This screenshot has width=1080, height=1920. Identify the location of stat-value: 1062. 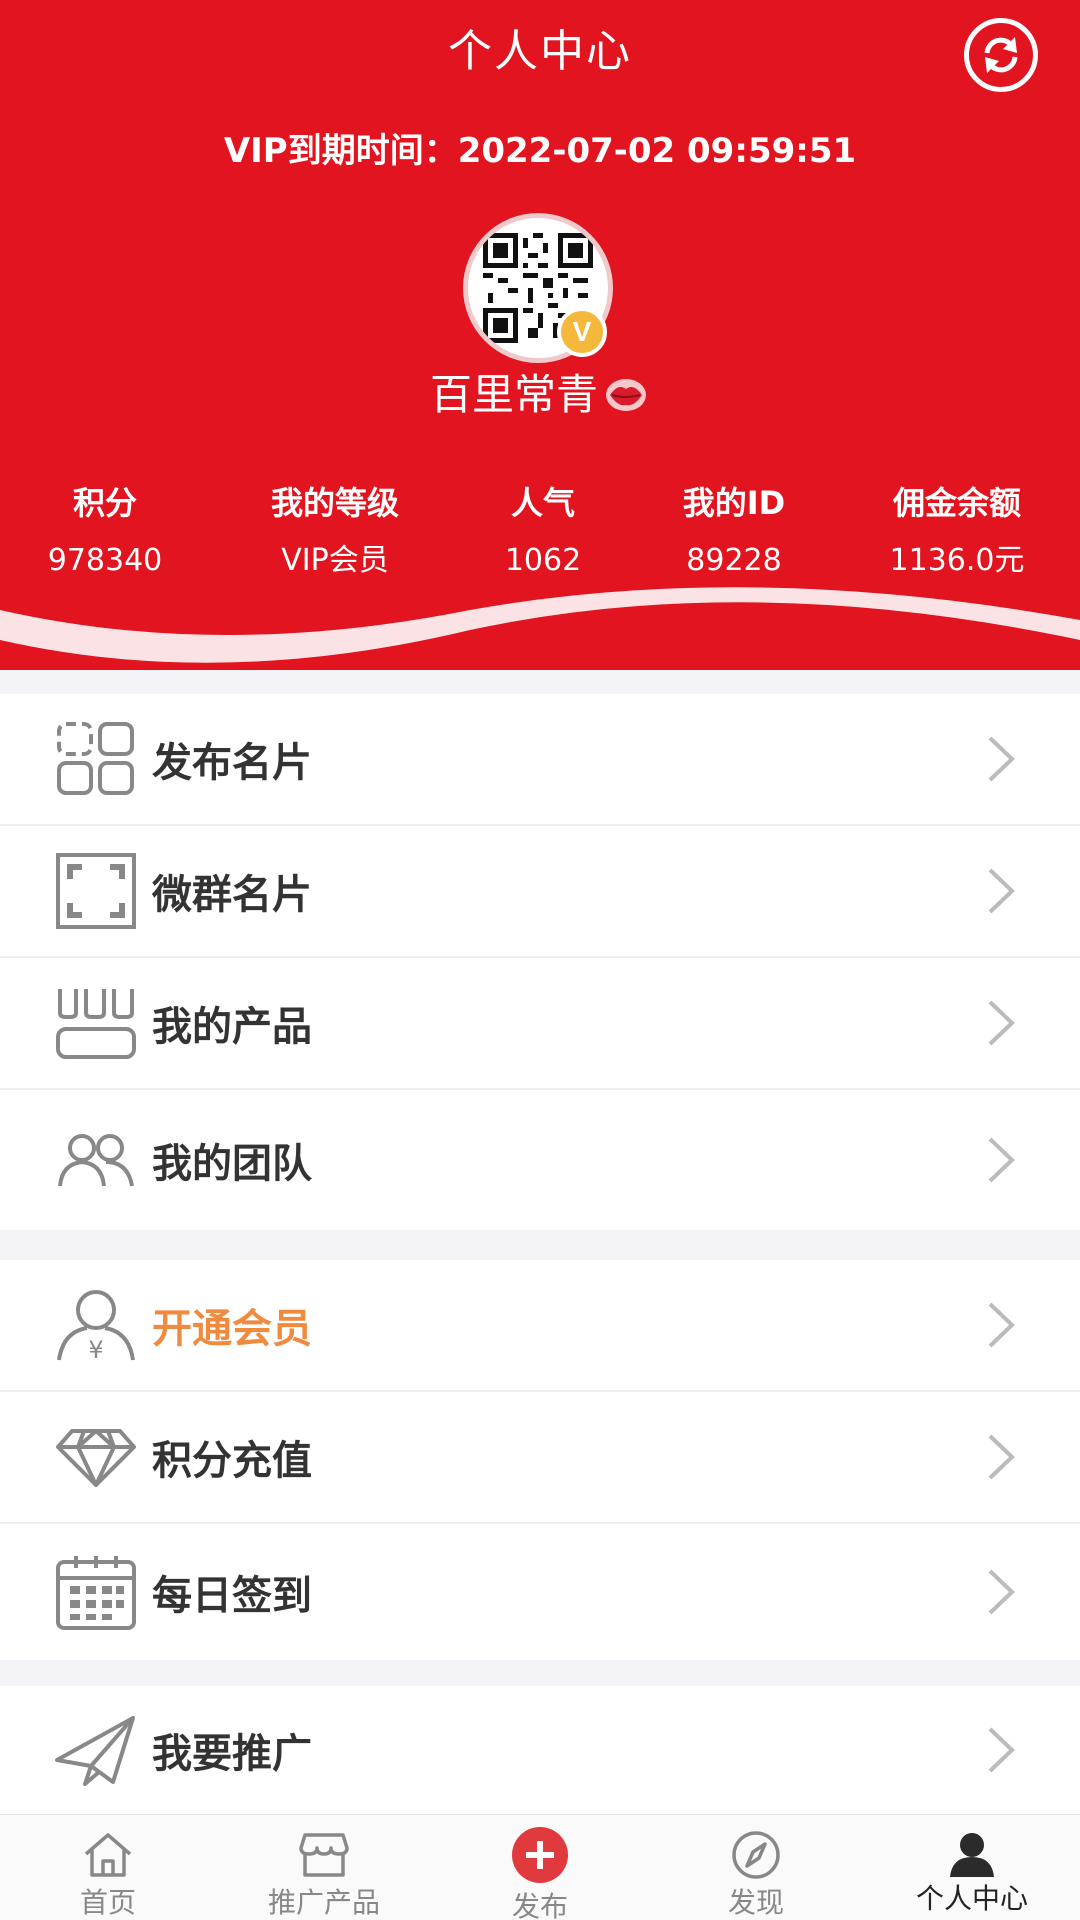
(543, 560).